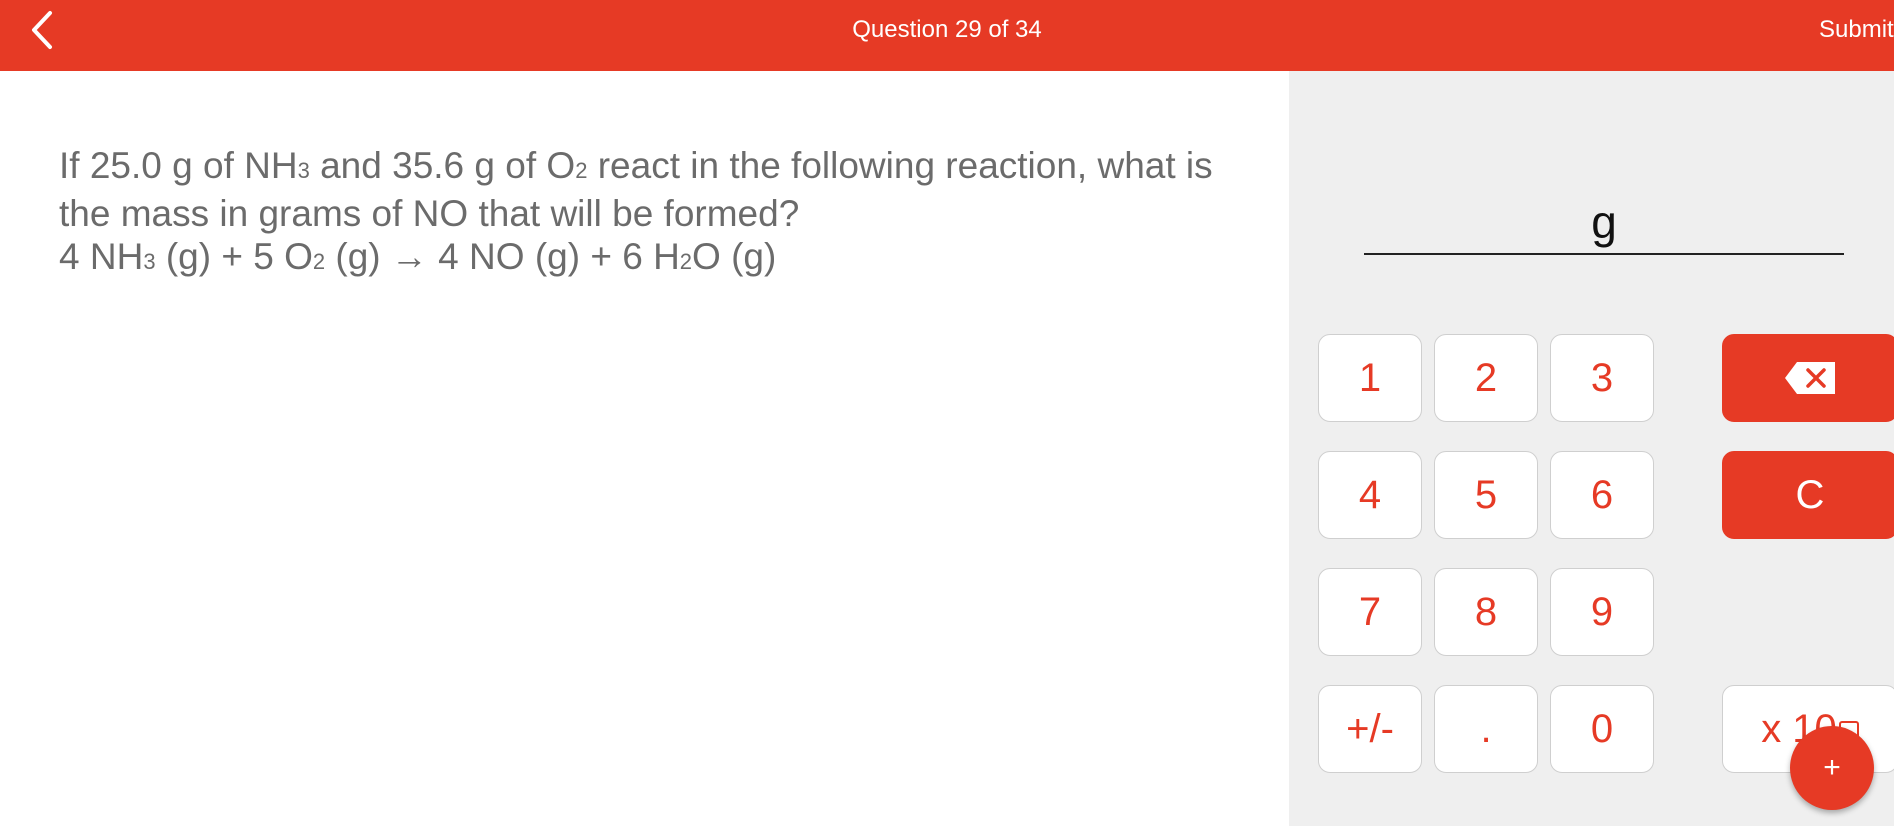 The height and width of the screenshot is (826, 1894). I want to click on page-title: Question 29 of 34, so click(947, 29).